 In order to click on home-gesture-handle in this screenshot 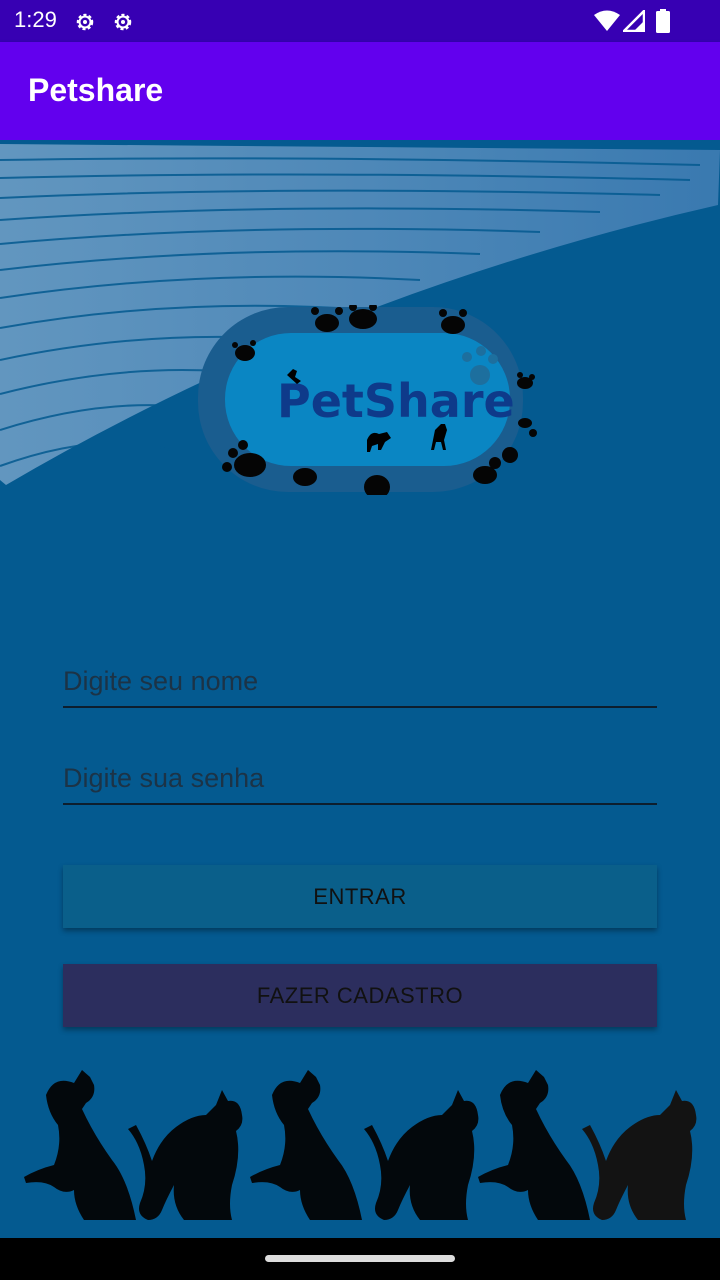, I will do `click(360, 1258)`.